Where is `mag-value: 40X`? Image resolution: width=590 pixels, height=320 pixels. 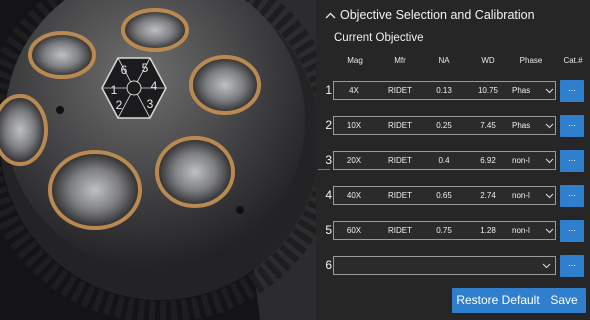 mag-value: 40X is located at coordinates (354, 195).